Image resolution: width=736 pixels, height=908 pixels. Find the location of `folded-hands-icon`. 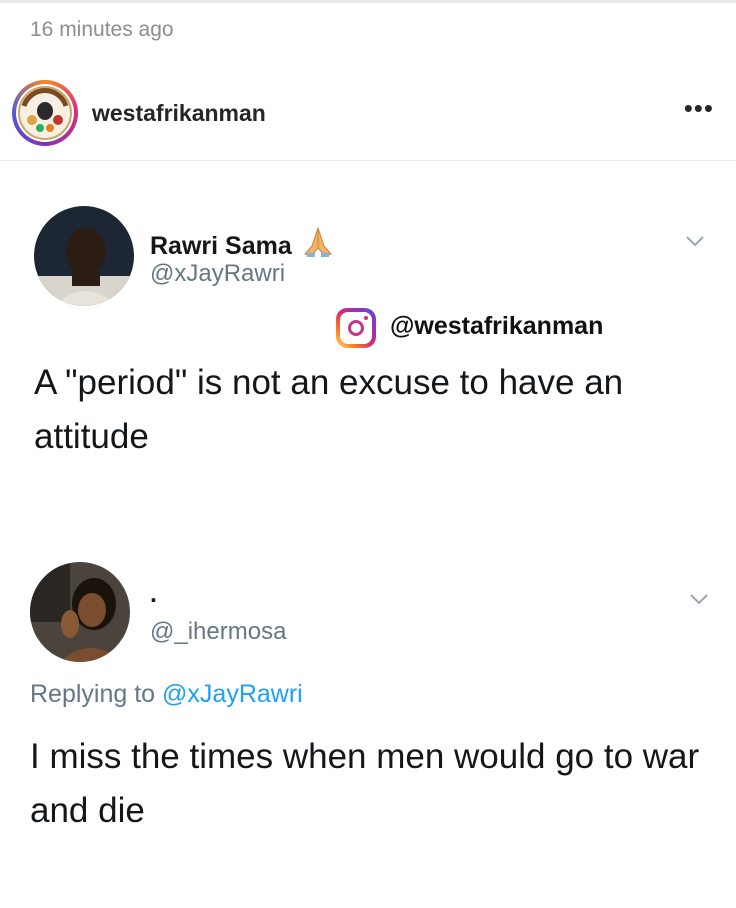

folded-hands-icon is located at coordinates (317, 241).